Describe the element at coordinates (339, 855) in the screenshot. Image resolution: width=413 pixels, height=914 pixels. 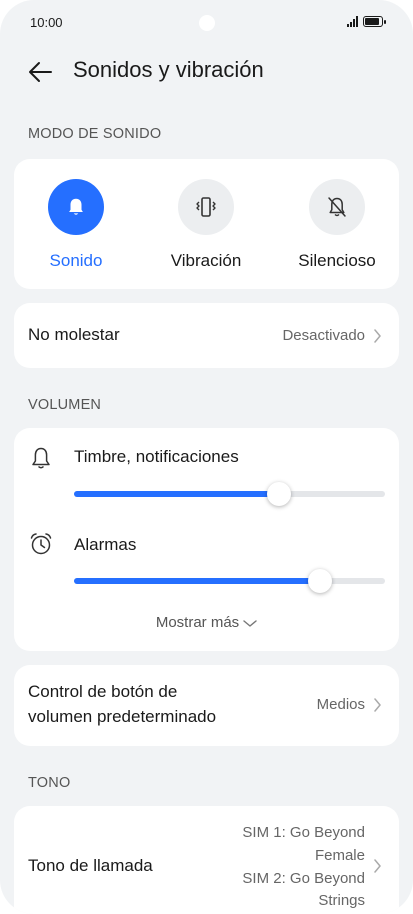
I see `ringtone-sim1-line2: Female` at that location.